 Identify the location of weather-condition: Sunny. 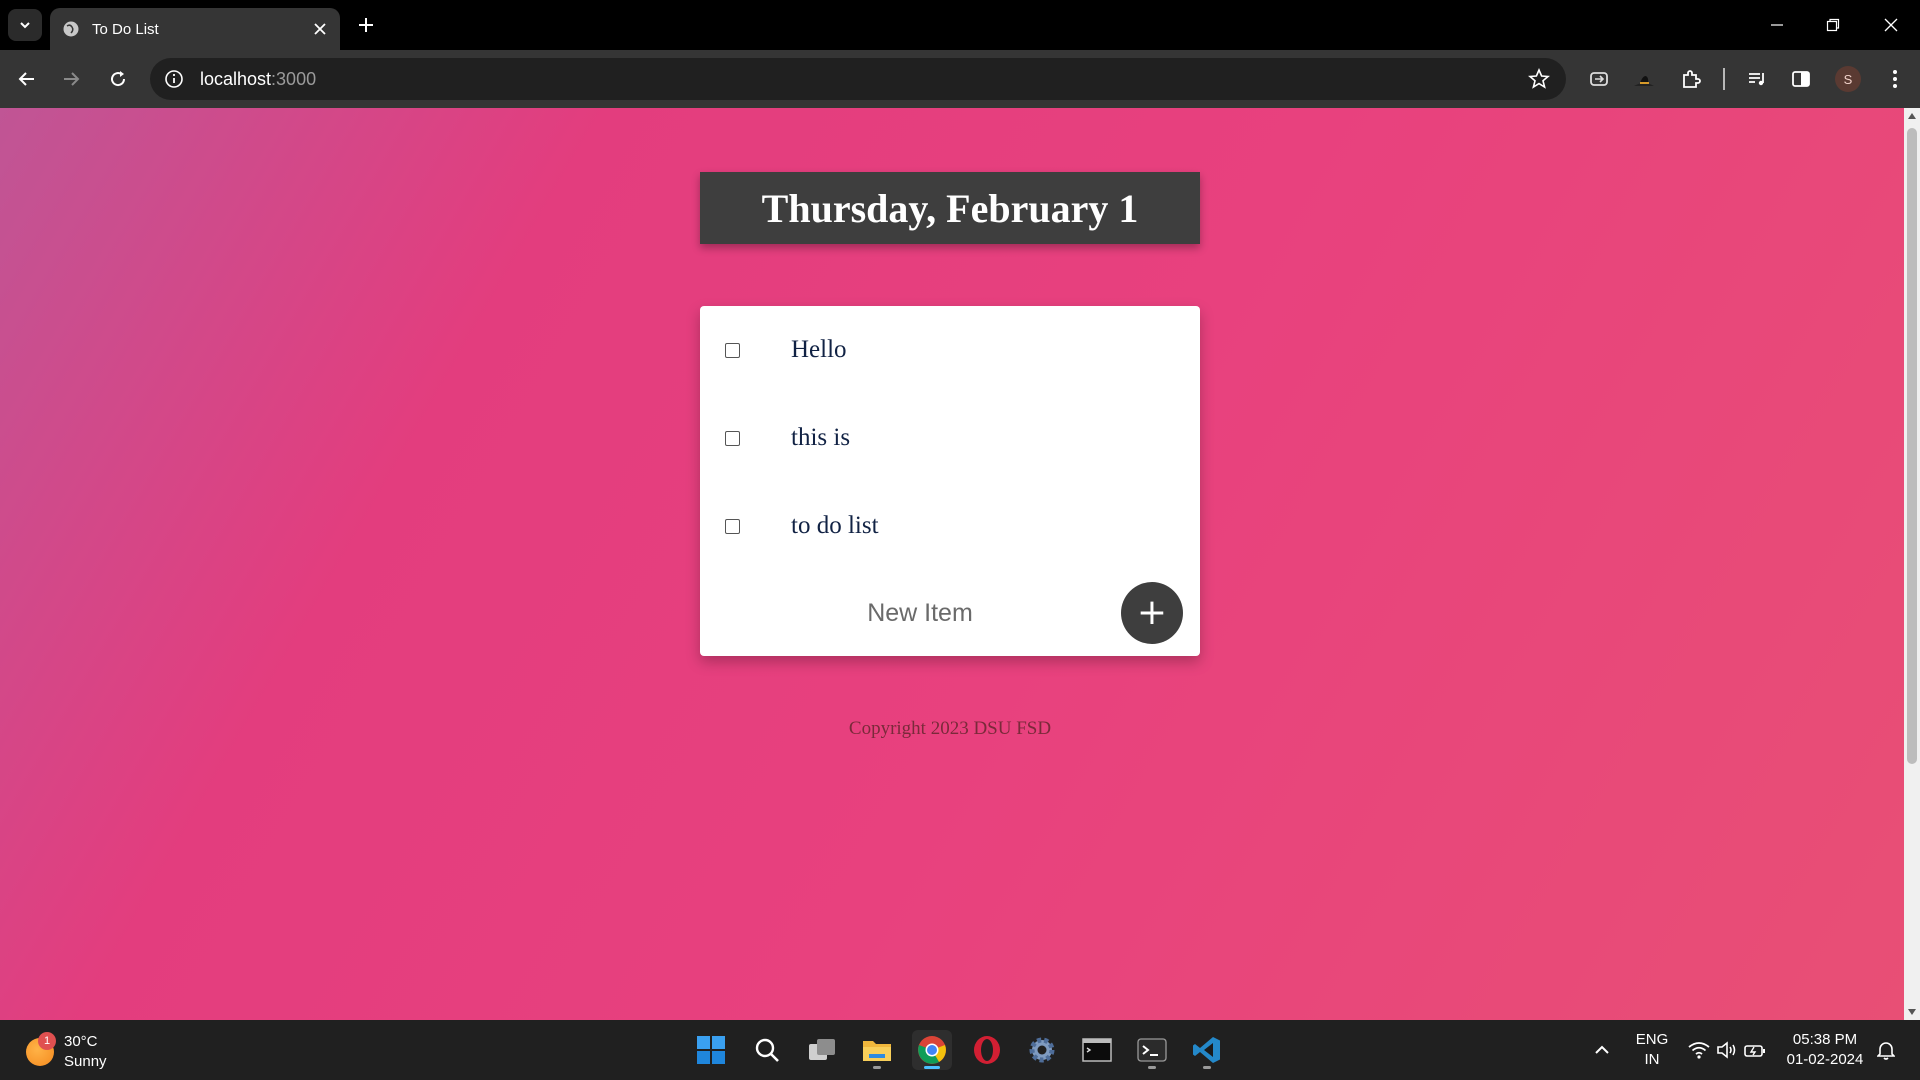
(85, 1061).